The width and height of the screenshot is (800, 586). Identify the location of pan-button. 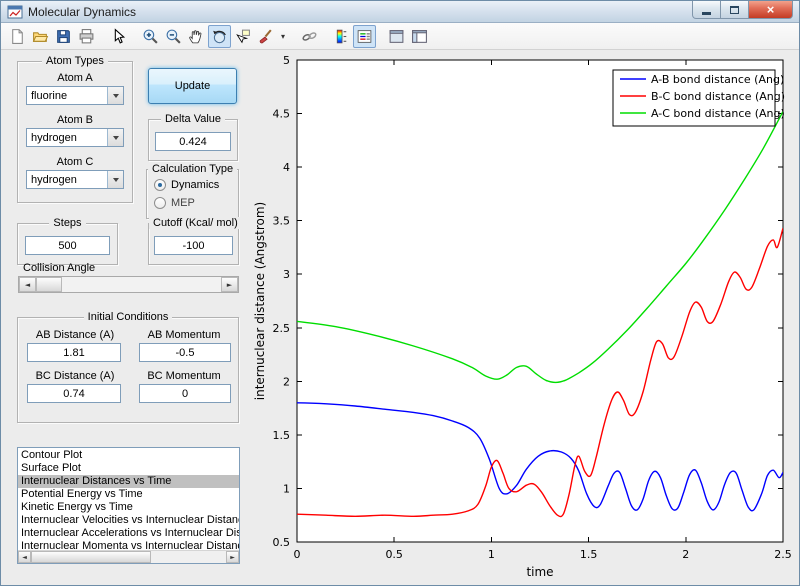
(196, 36).